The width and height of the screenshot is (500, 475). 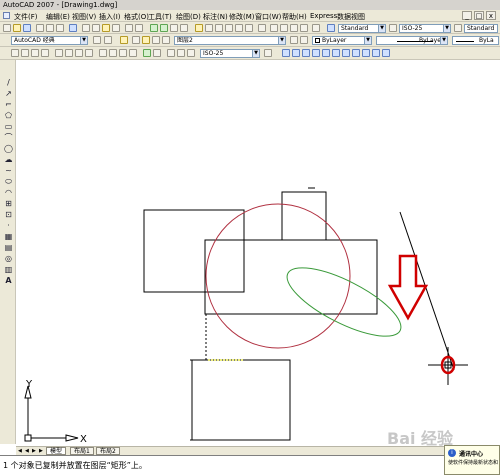 I want to click on polygon-icon: ⬠, so click(x=8, y=115).